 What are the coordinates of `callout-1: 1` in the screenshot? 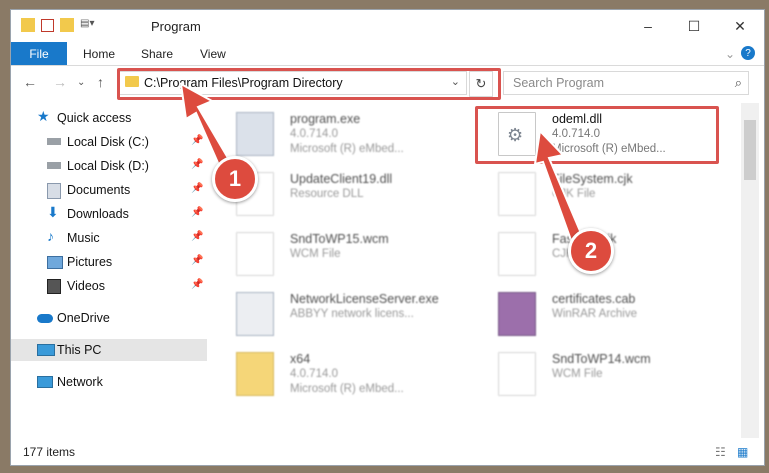 It's located at (235, 179).